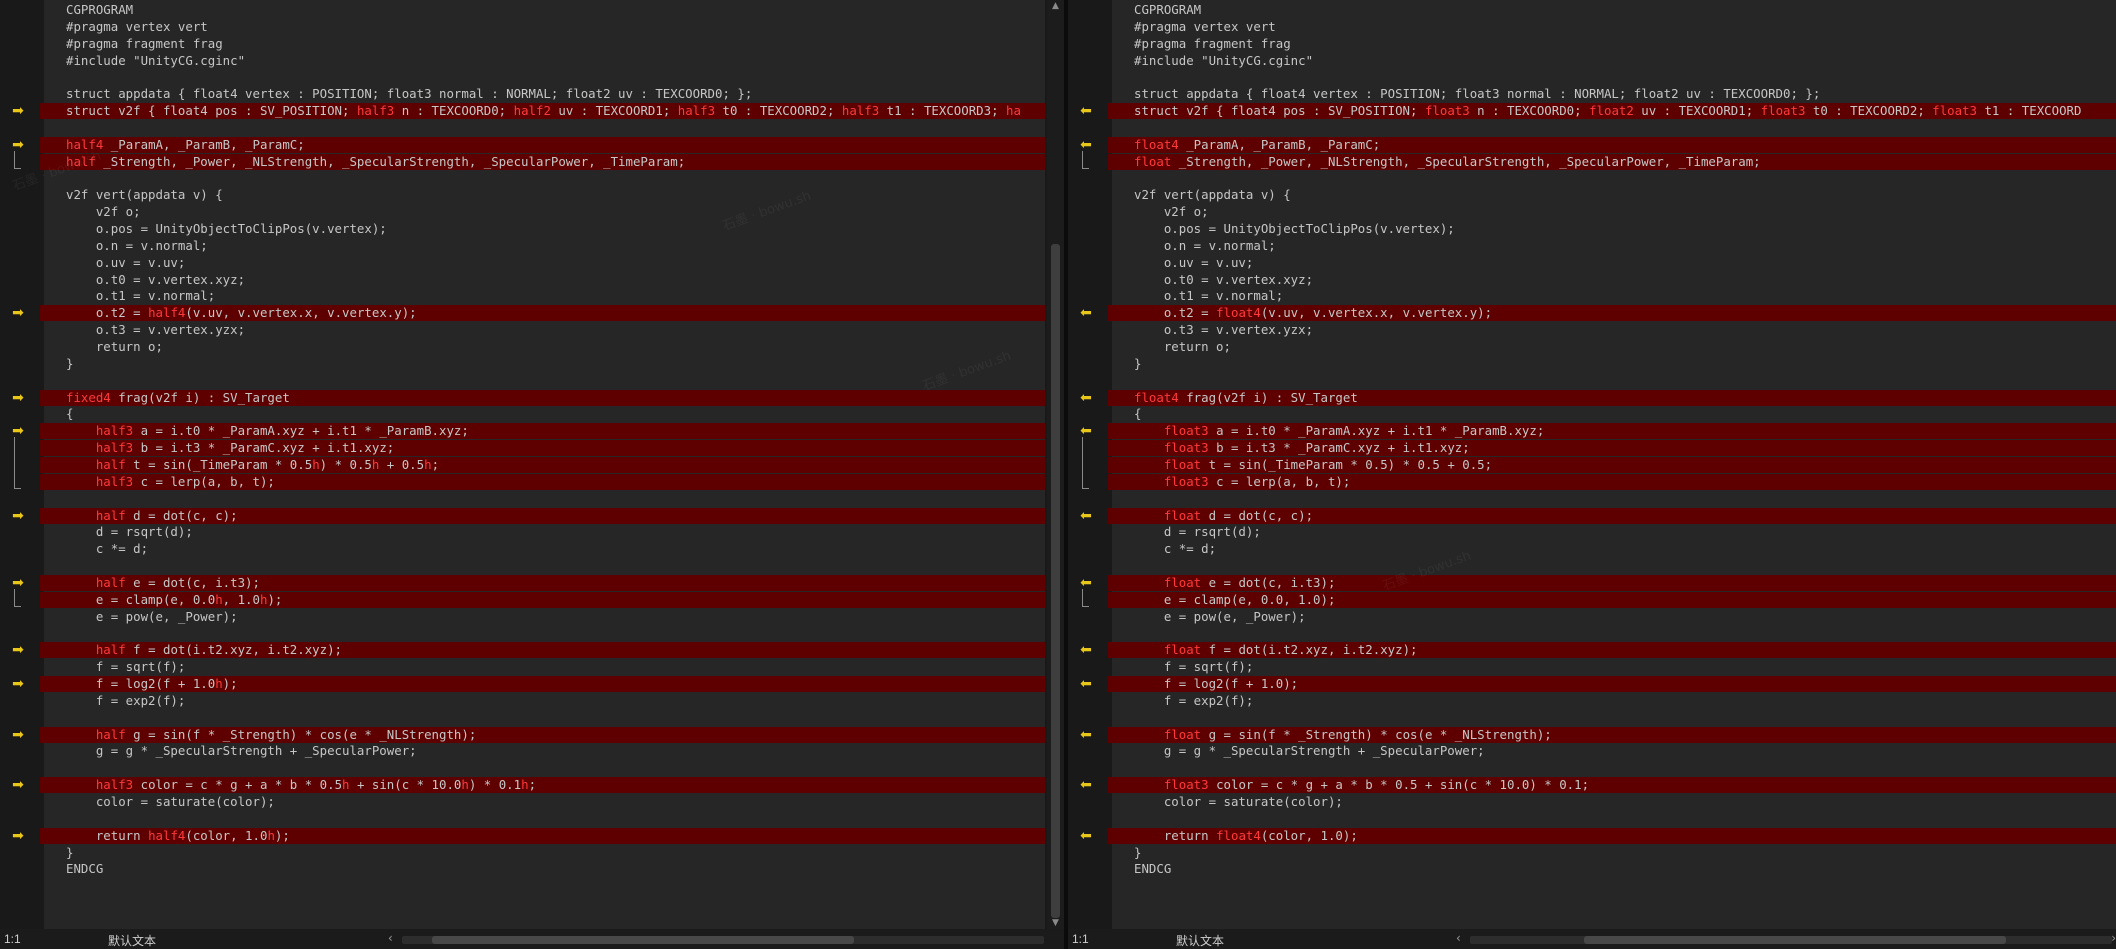 The height and width of the screenshot is (949, 2116). Describe the element at coordinates (1216, 684) in the screenshot. I see `code-text: f = log2(f + 1.0);` at that location.